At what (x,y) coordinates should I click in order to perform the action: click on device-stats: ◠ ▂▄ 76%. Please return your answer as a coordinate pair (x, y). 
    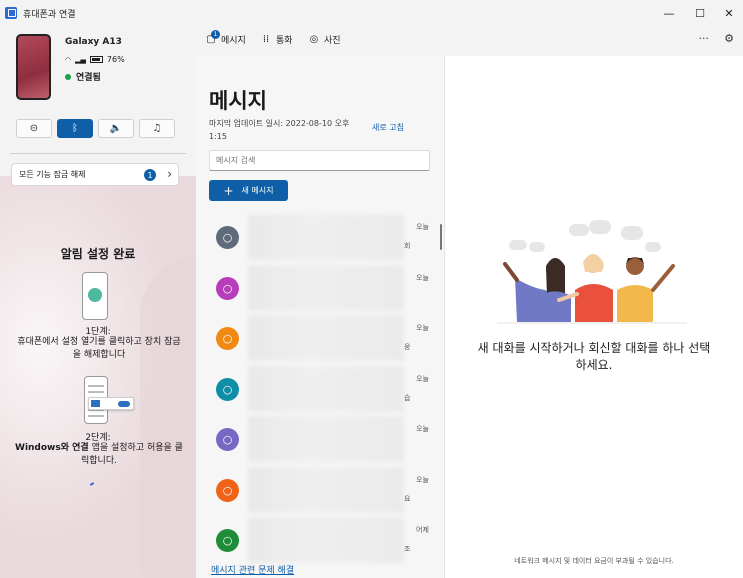
    Looking at the image, I should click on (95, 59).